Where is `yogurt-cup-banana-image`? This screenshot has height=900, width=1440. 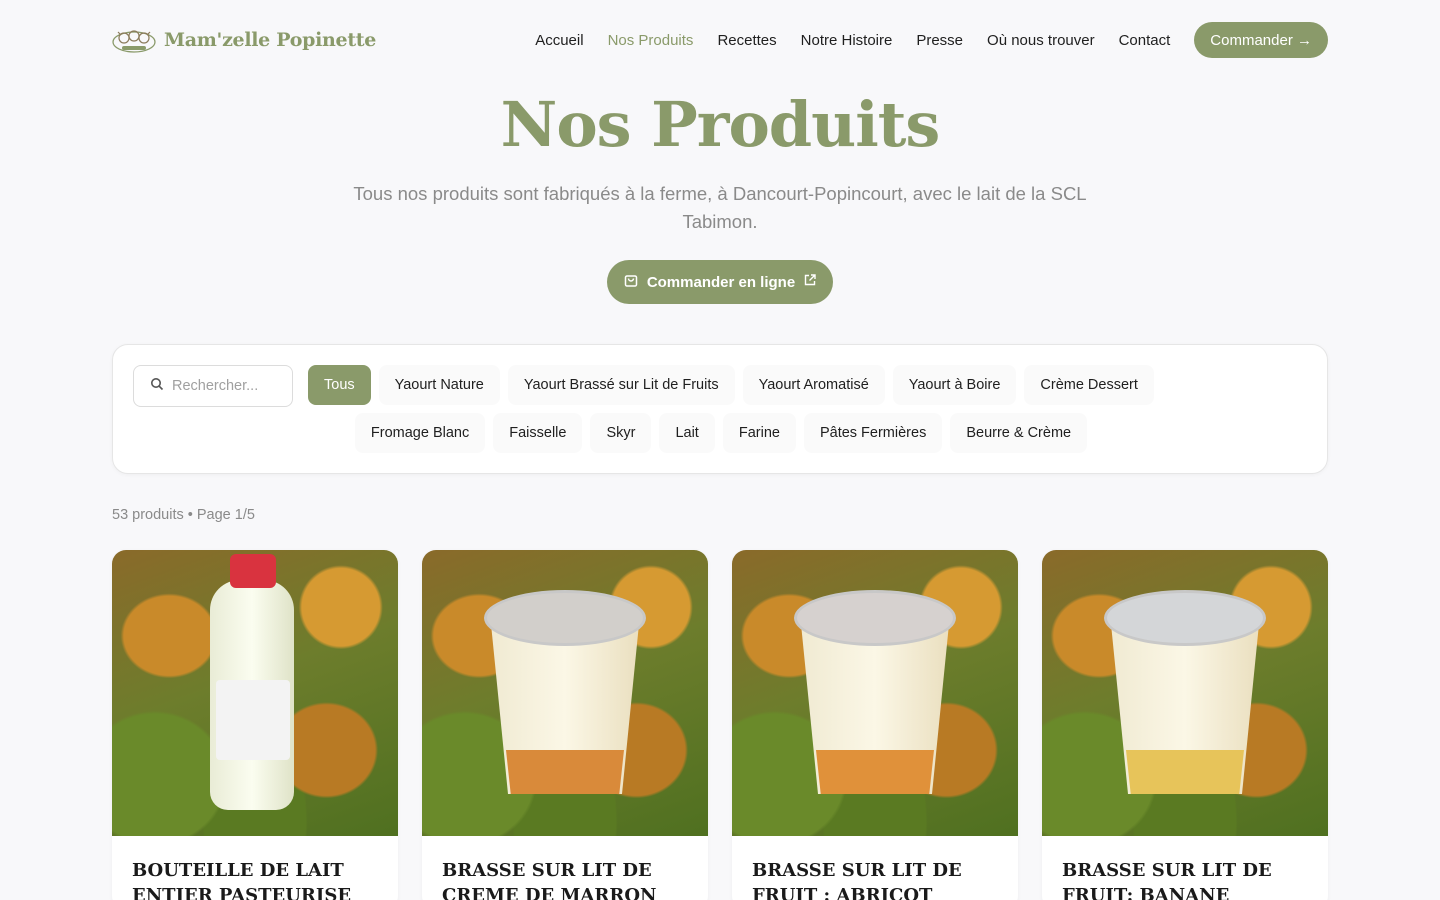
yogurt-cup-banana-image is located at coordinates (1185, 693).